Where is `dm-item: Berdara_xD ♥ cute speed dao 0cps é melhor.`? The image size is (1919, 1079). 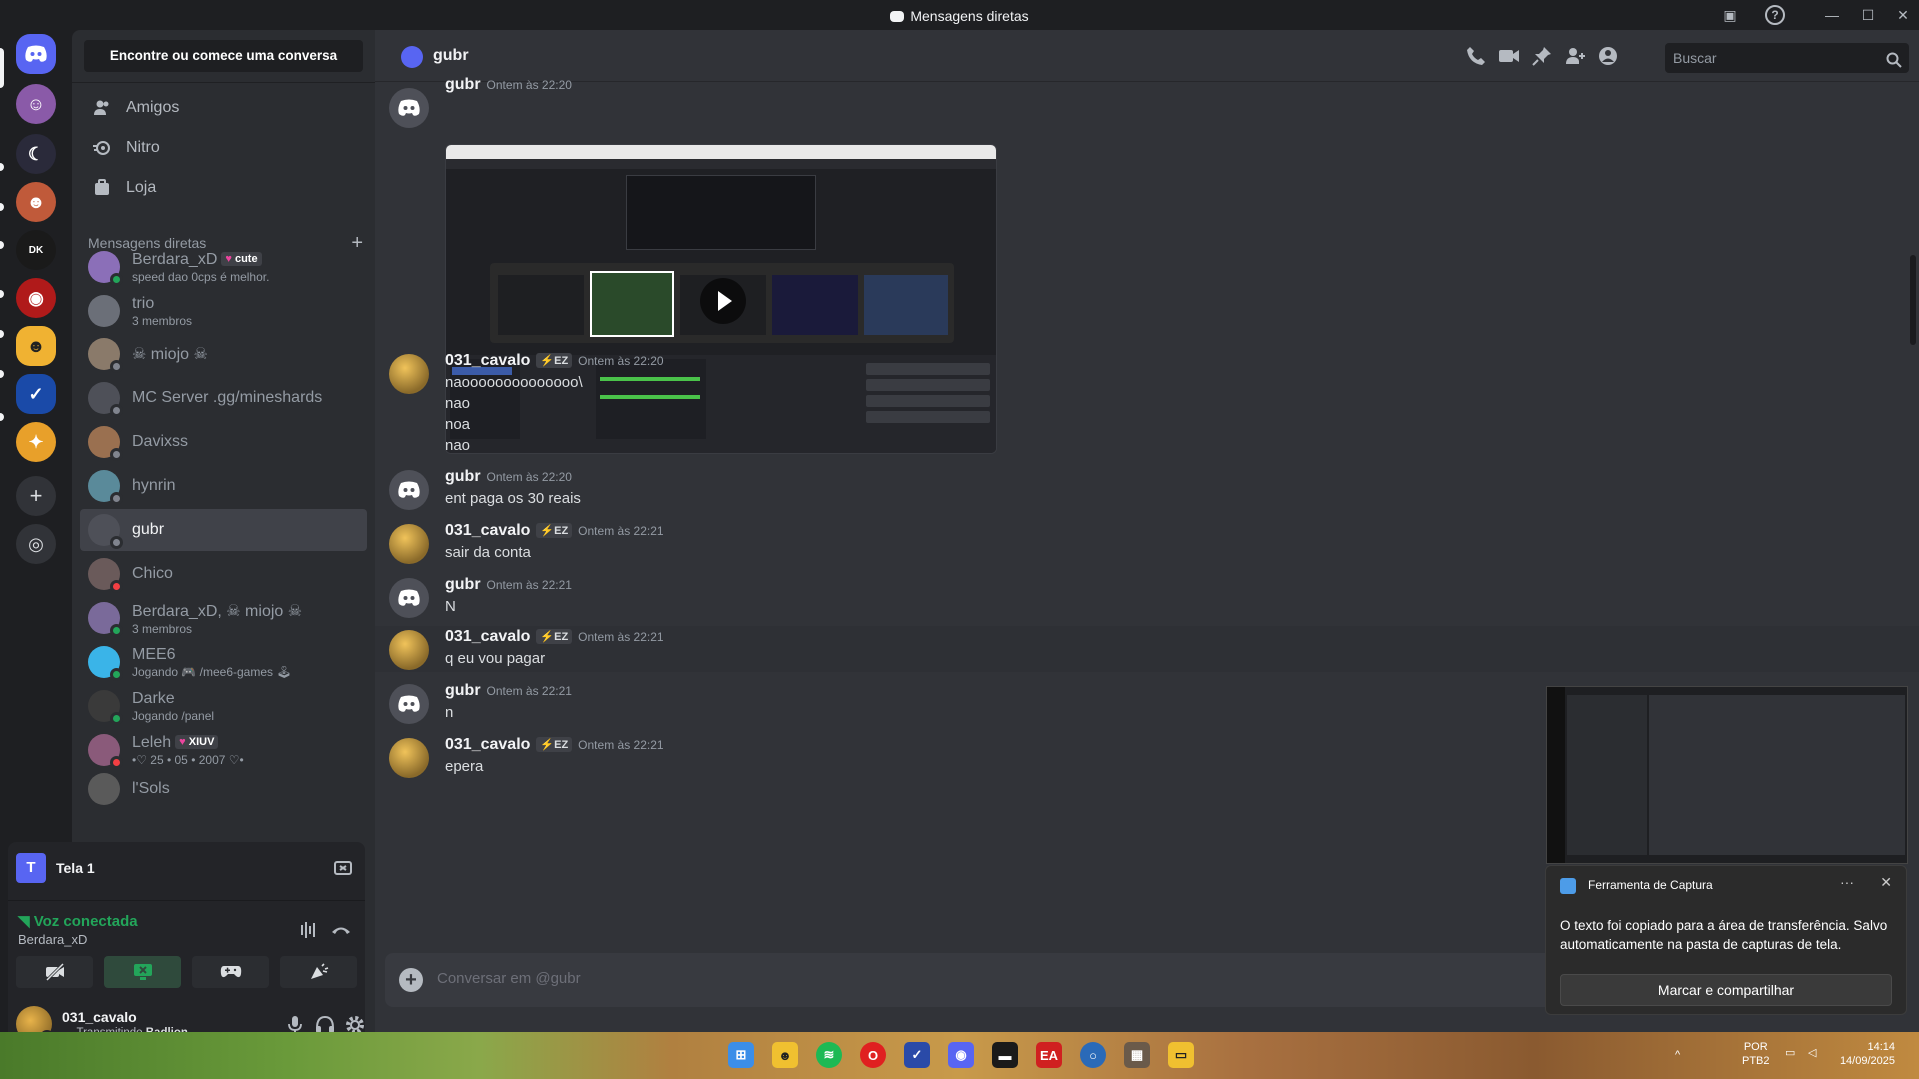
dm-item: Berdara_xD ♥ cute speed dao 0cps é melhor. is located at coordinates (223, 267).